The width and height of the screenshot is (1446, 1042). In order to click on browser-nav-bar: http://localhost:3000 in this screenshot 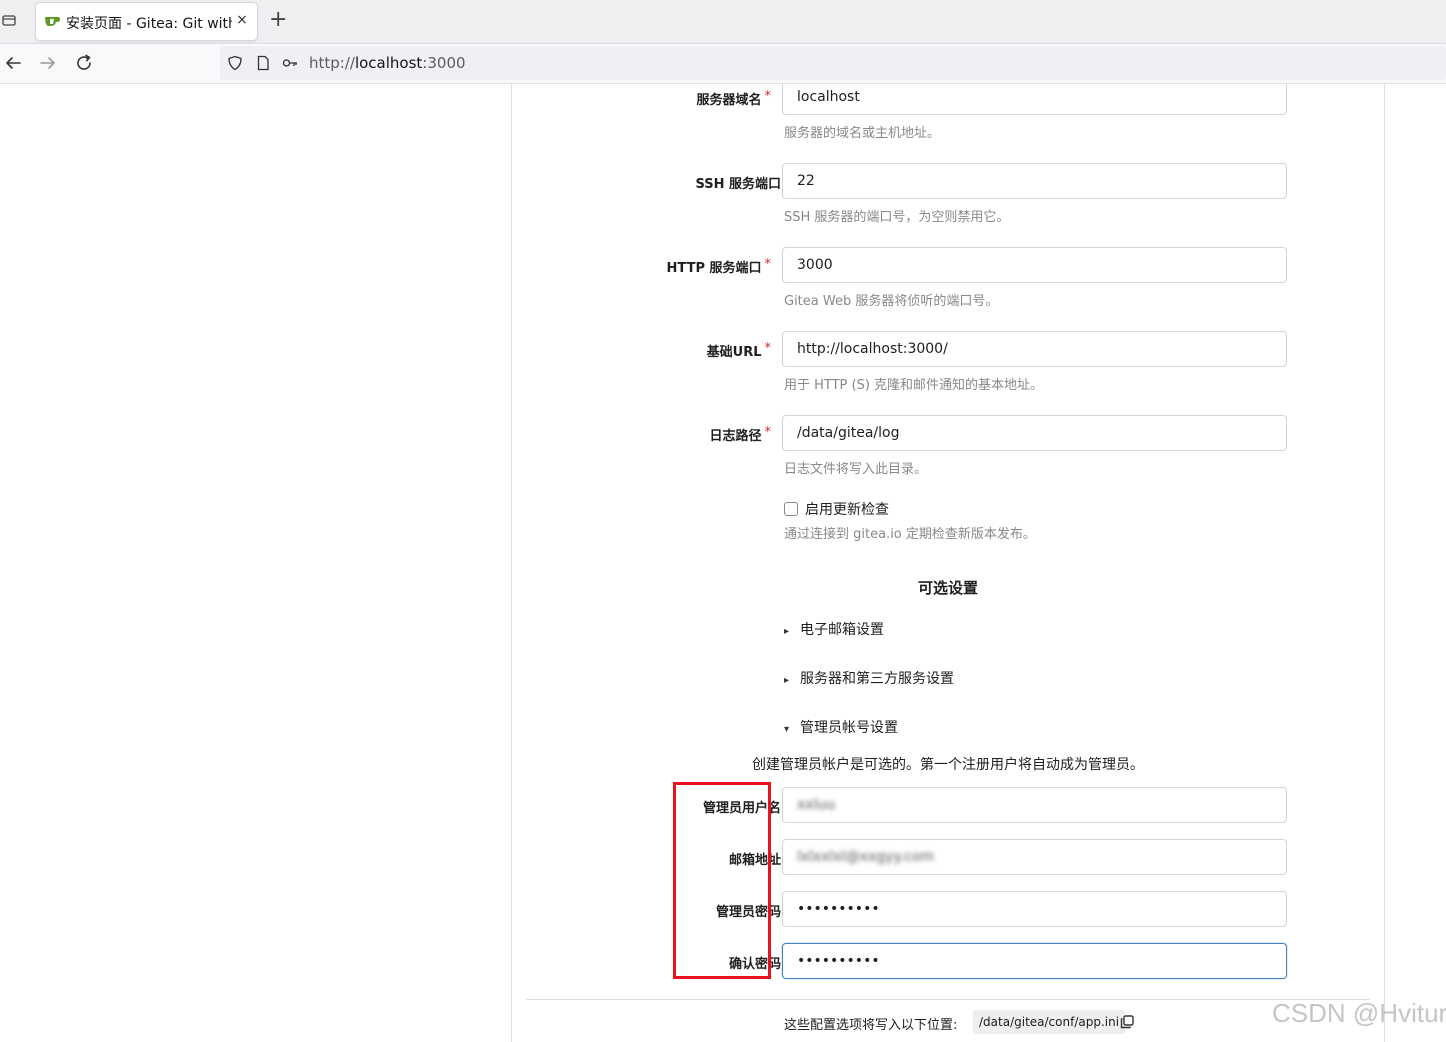, I will do `click(723, 64)`.